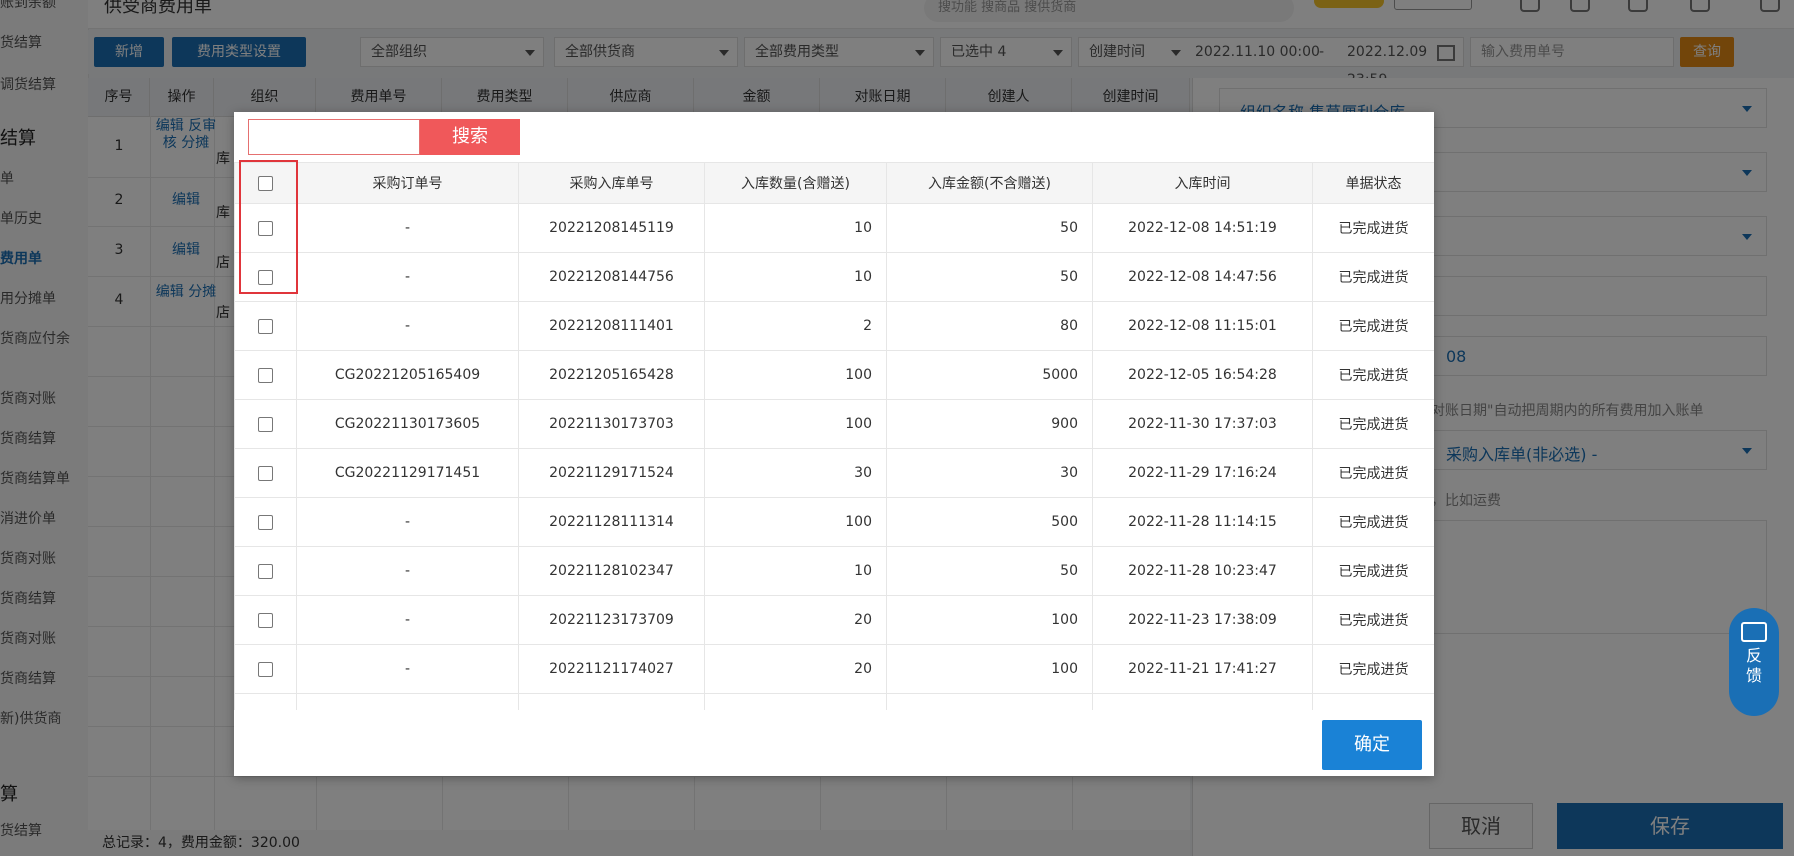  What do you see at coordinates (611, 375) in the screenshot?
I see `receipt-no-cell: 20221205165428` at bounding box center [611, 375].